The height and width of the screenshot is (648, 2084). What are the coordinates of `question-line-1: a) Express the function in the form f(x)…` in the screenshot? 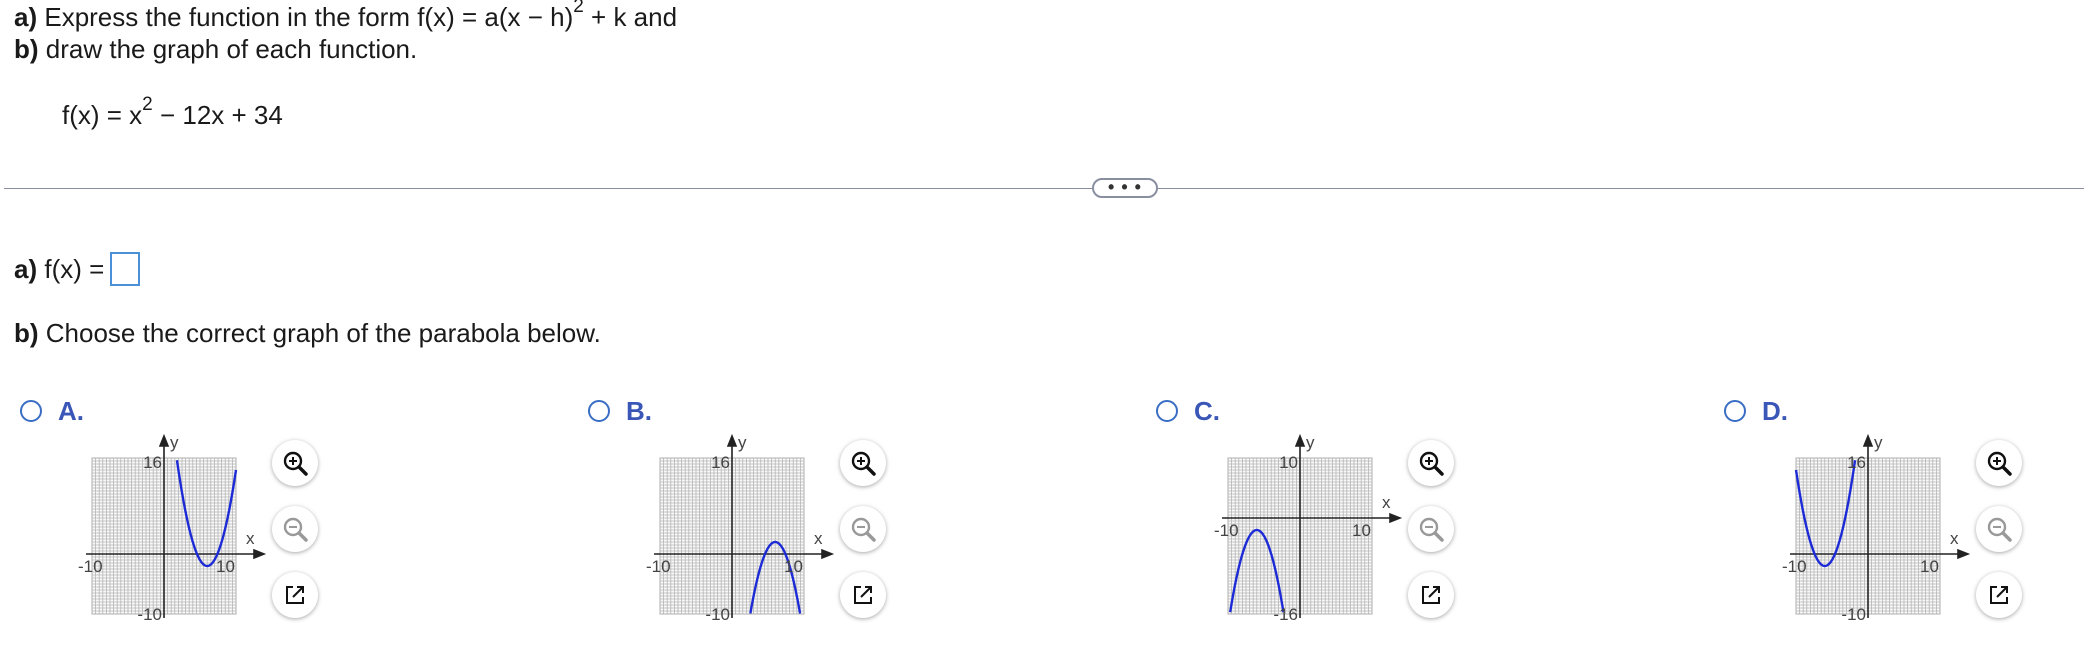 It's located at (346, 16).